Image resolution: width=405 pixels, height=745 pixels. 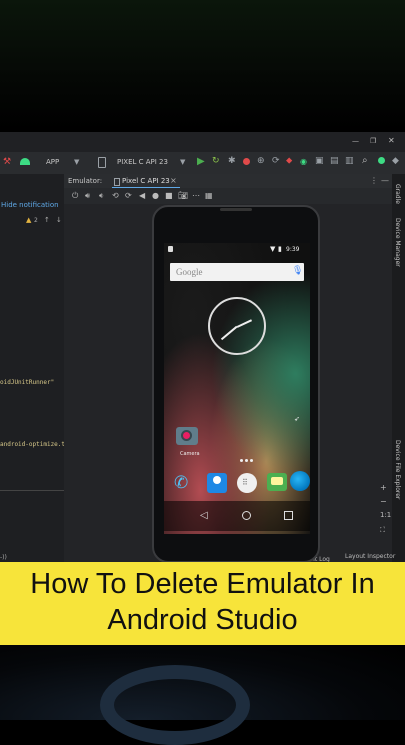 I want to click on minute-hand, so click(x=229, y=333).